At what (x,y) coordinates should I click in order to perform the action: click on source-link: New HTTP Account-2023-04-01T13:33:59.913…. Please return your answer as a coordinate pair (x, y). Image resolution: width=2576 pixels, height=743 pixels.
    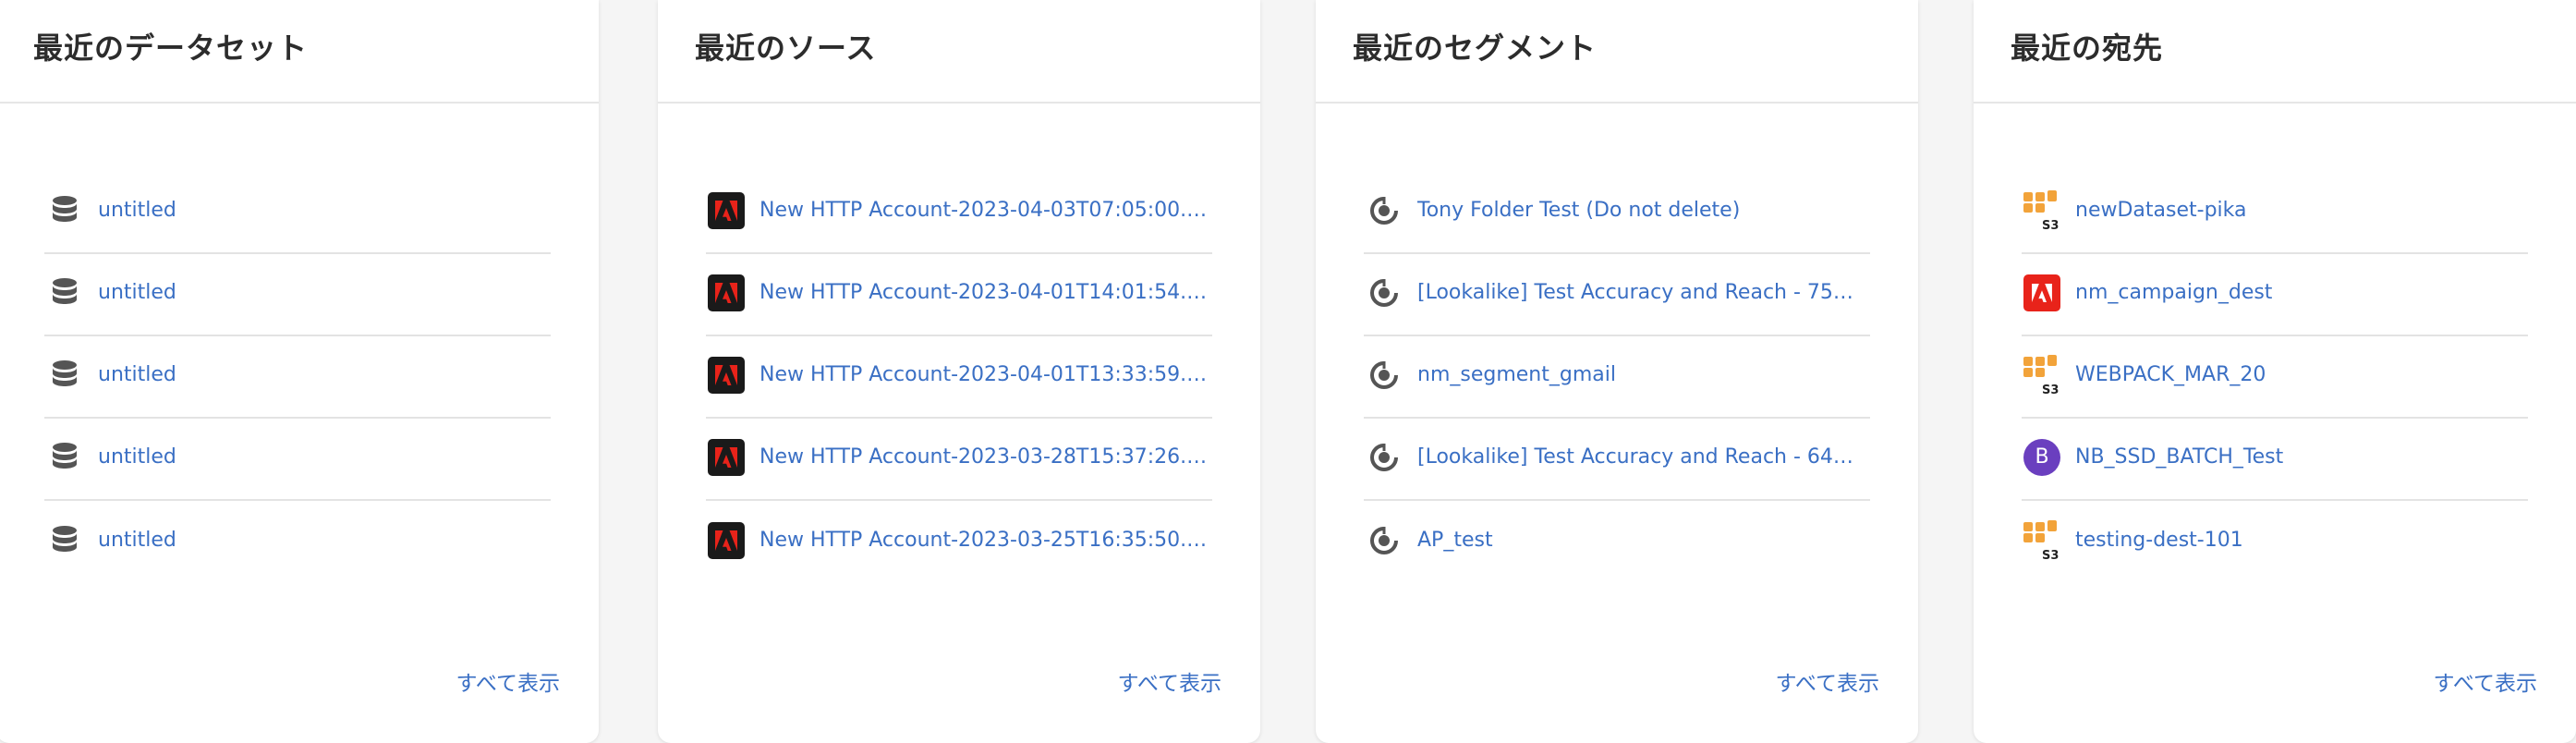
    Looking at the image, I should click on (986, 374).